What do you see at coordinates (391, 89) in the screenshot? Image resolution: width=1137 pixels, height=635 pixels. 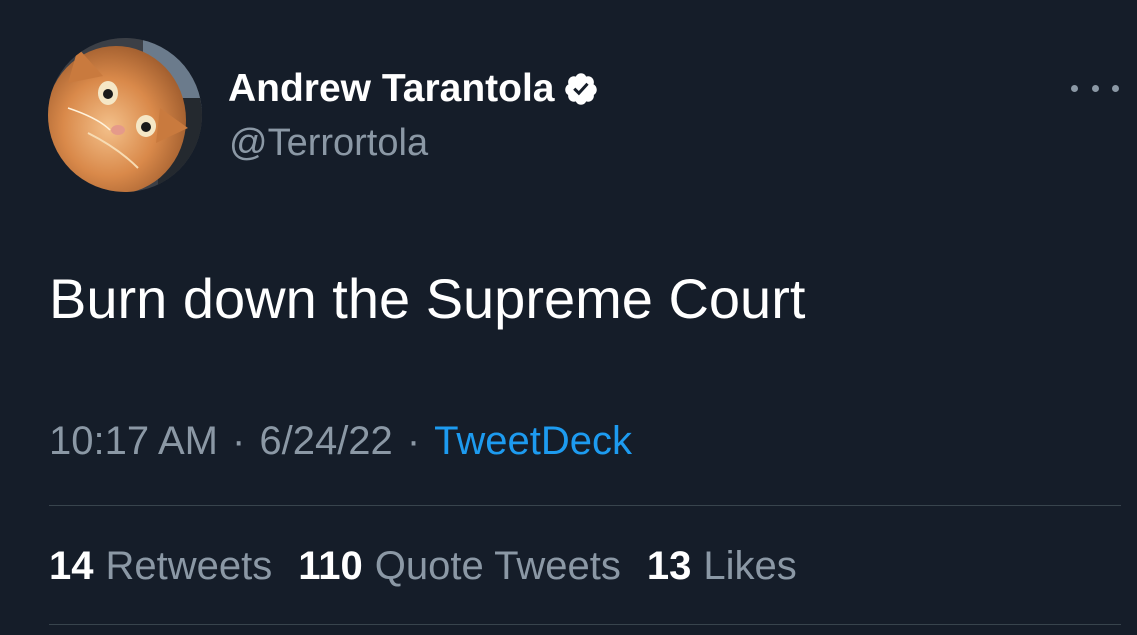 I see `author-name: Andrew Tarantola` at bounding box center [391, 89].